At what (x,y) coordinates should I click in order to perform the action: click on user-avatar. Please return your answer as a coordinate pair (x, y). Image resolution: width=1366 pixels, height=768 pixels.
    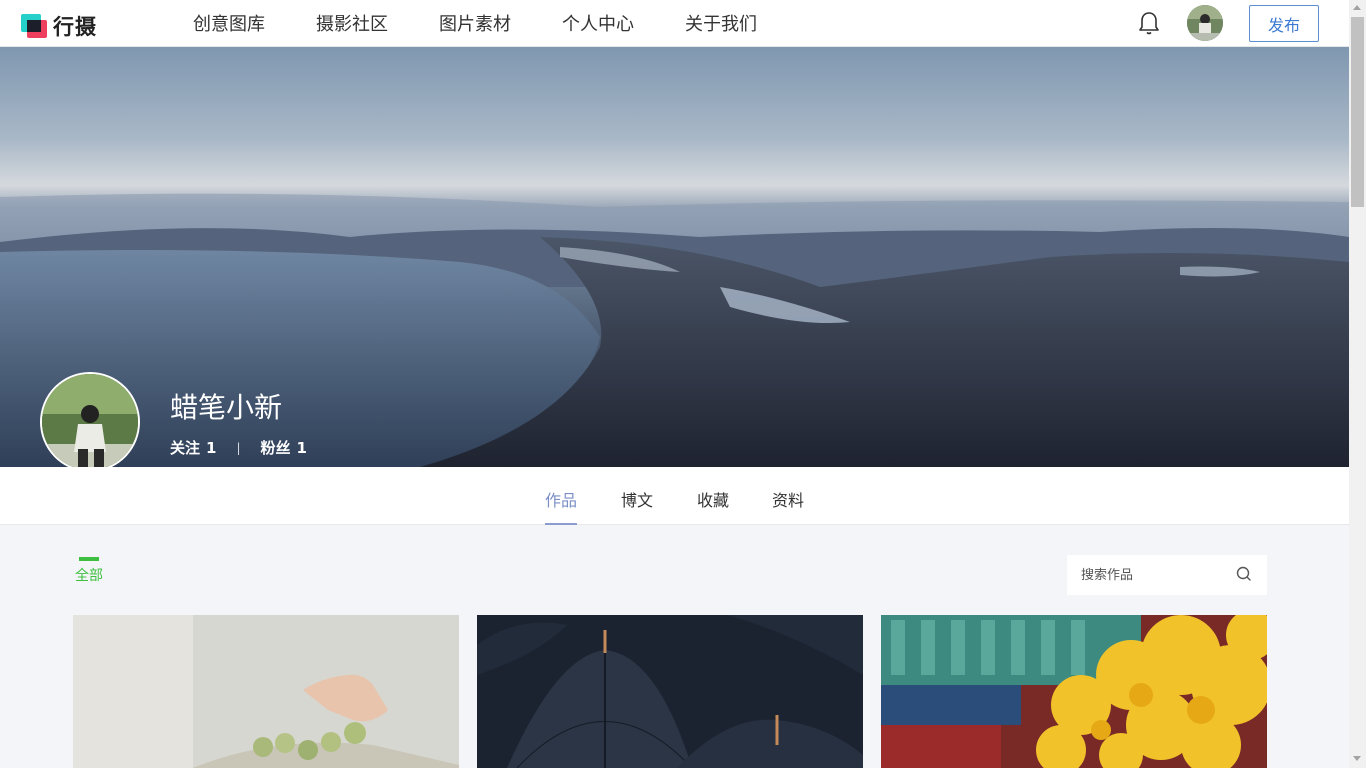
    Looking at the image, I should click on (1205, 23).